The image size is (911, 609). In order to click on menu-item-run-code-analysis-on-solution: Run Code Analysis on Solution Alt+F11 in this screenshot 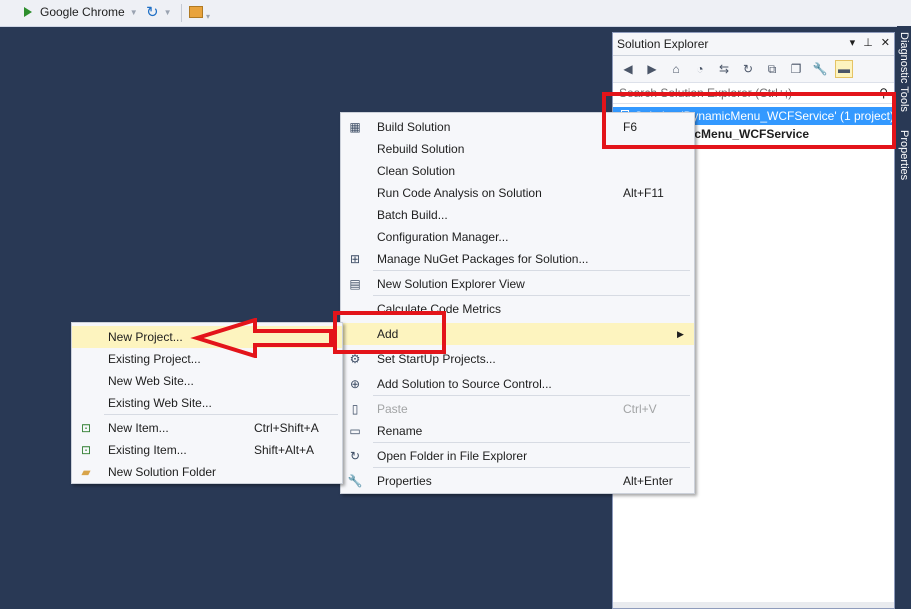, I will do `click(517, 193)`.